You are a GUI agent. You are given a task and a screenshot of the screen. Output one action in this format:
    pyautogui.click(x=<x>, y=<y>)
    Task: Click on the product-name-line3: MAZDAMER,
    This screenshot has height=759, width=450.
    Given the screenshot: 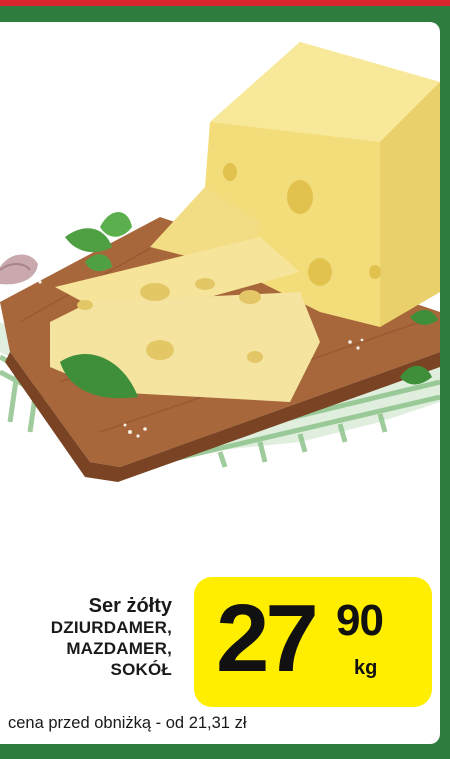 What is the action you would take?
    pyautogui.click(x=119, y=648)
    